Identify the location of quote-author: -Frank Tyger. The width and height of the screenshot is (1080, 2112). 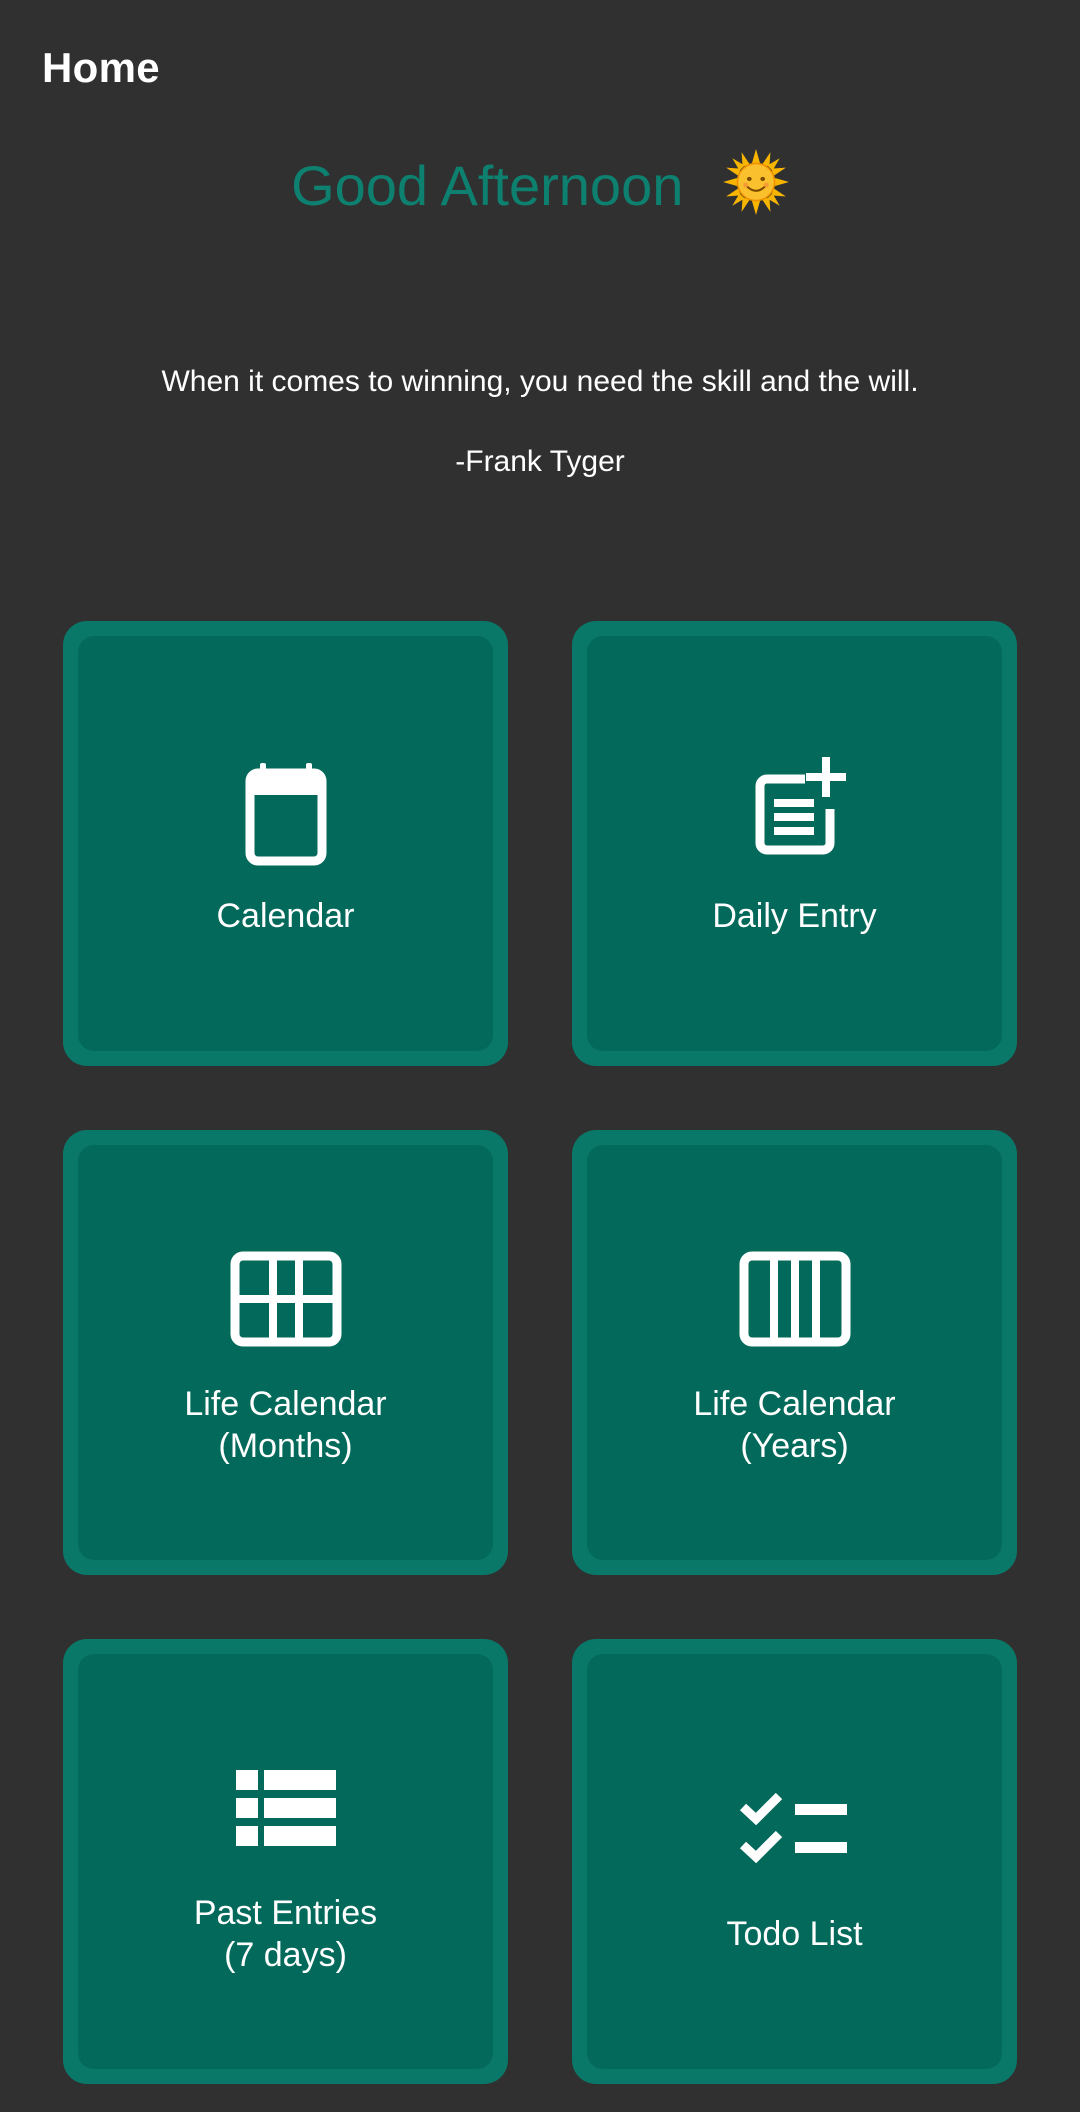
(540, 461).